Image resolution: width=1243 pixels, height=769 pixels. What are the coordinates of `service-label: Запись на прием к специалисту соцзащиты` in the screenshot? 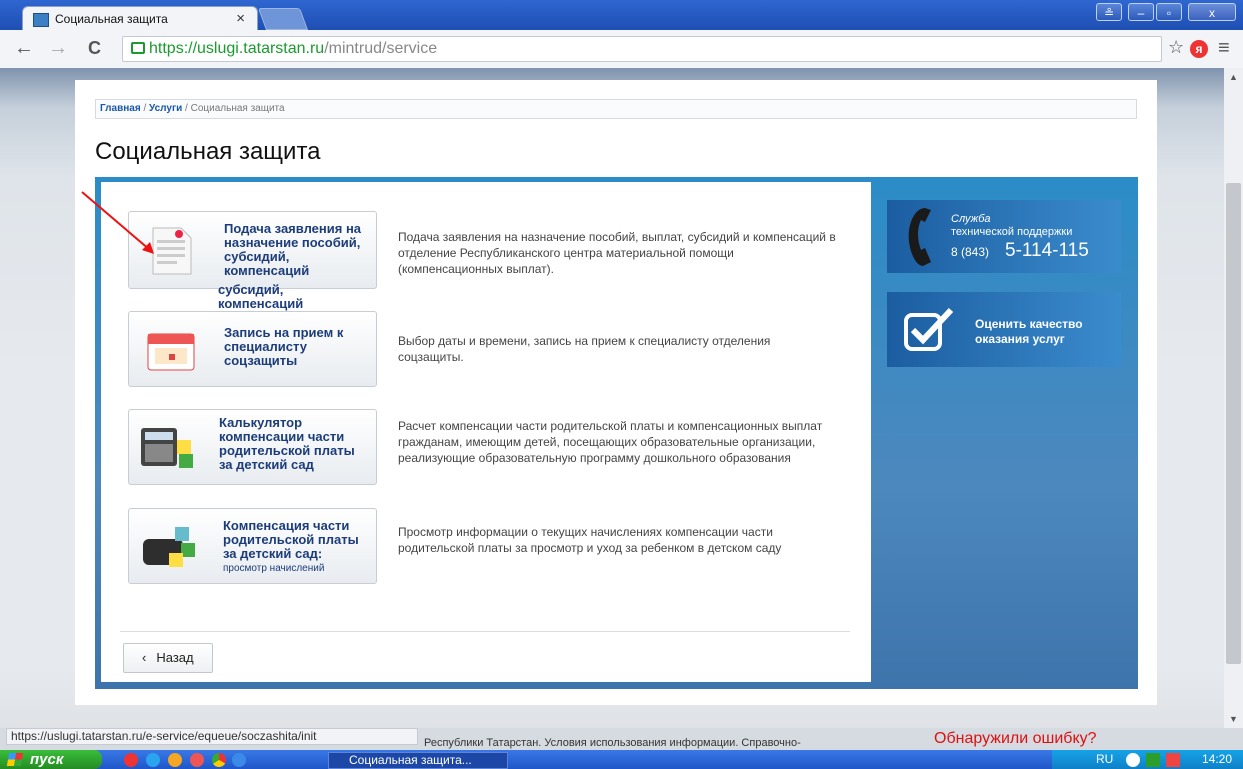 It's located at (284, 346).